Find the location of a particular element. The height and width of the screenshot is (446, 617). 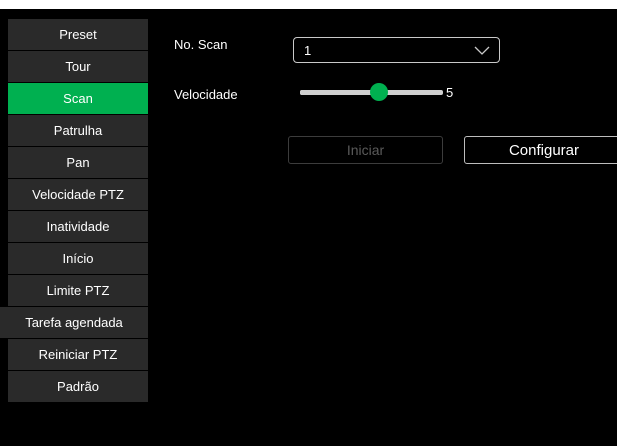

menu-item-tour: Tour is located at coordinates (78, 66).